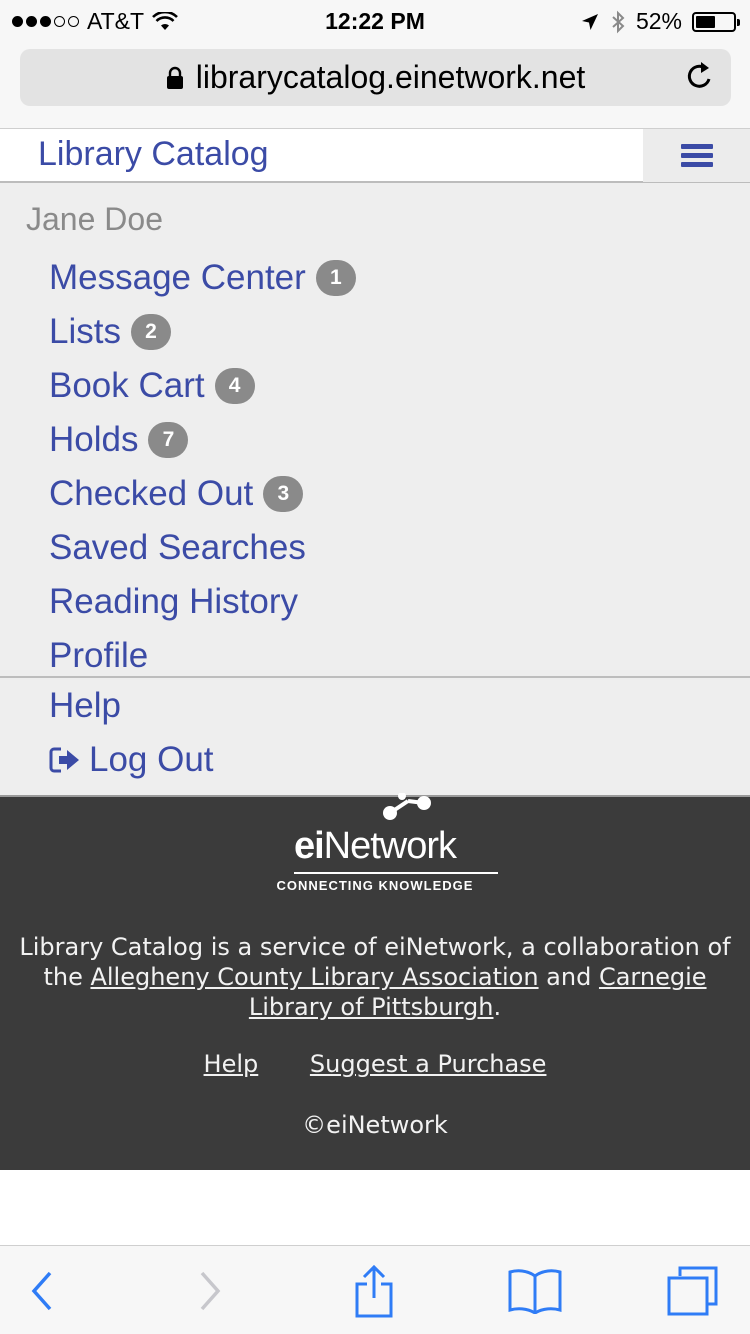 The image size is (750, 1334). I want to click on menu-item-label: Book Cart, so click(127, 385).